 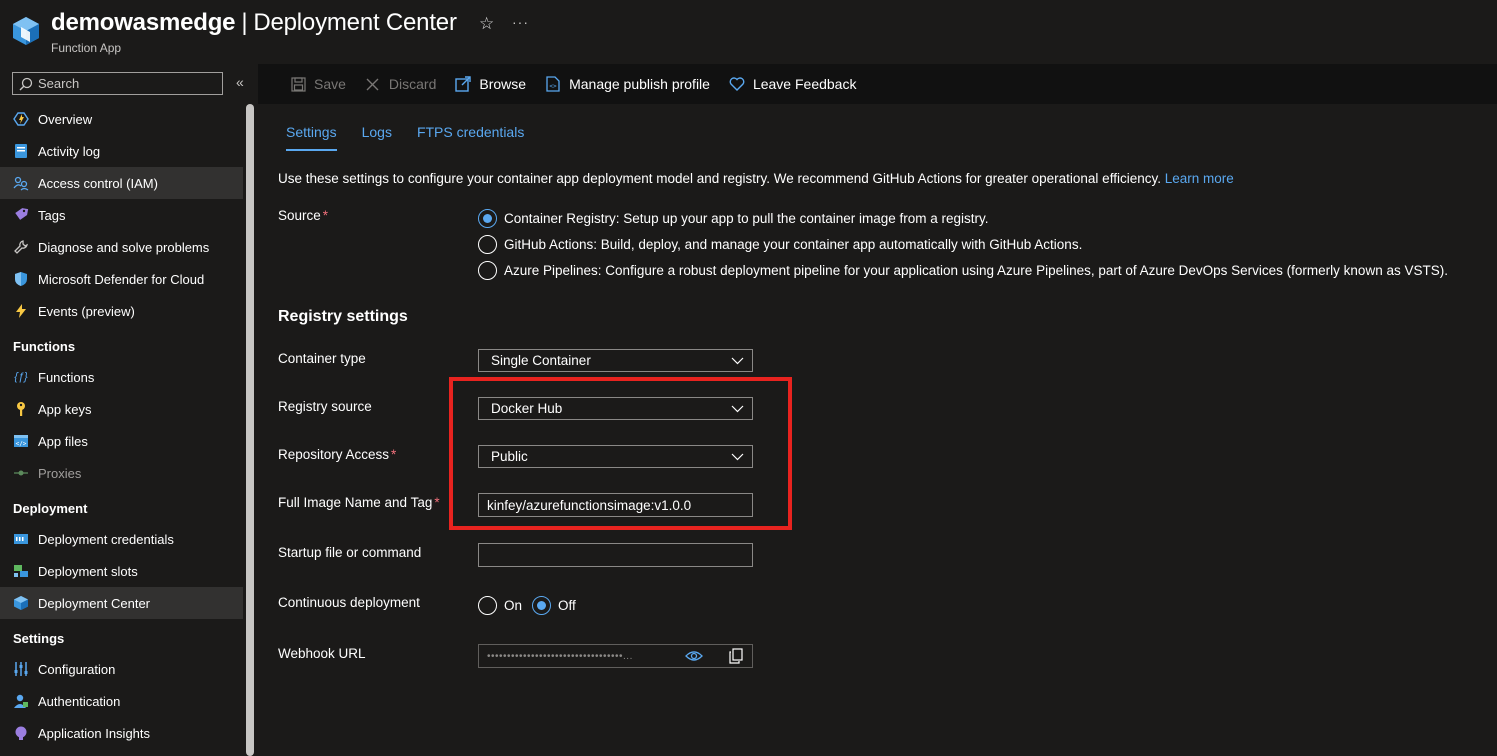 I want to click on browse-button: Browse, so click(x=490, y=84).